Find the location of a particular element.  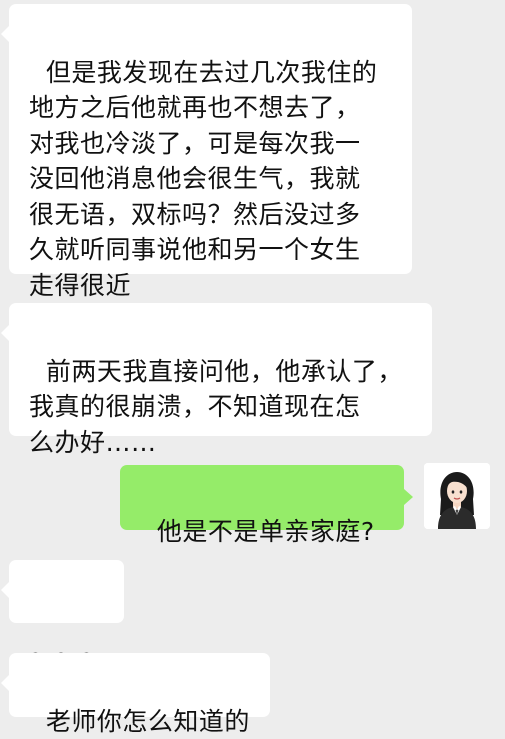

avatar is located at coordinates (457, 496).